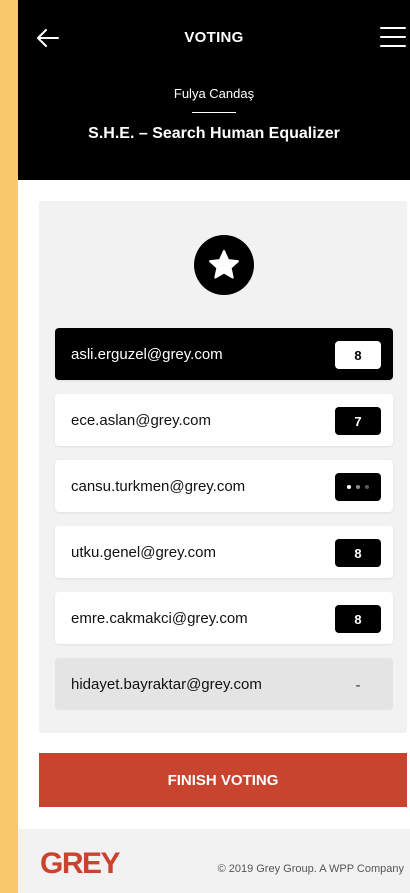 This screenshot has width=410, height=893. I want to click on copyright-text: © 2019 Grey Group. A WPP Company, so click(310, 869).